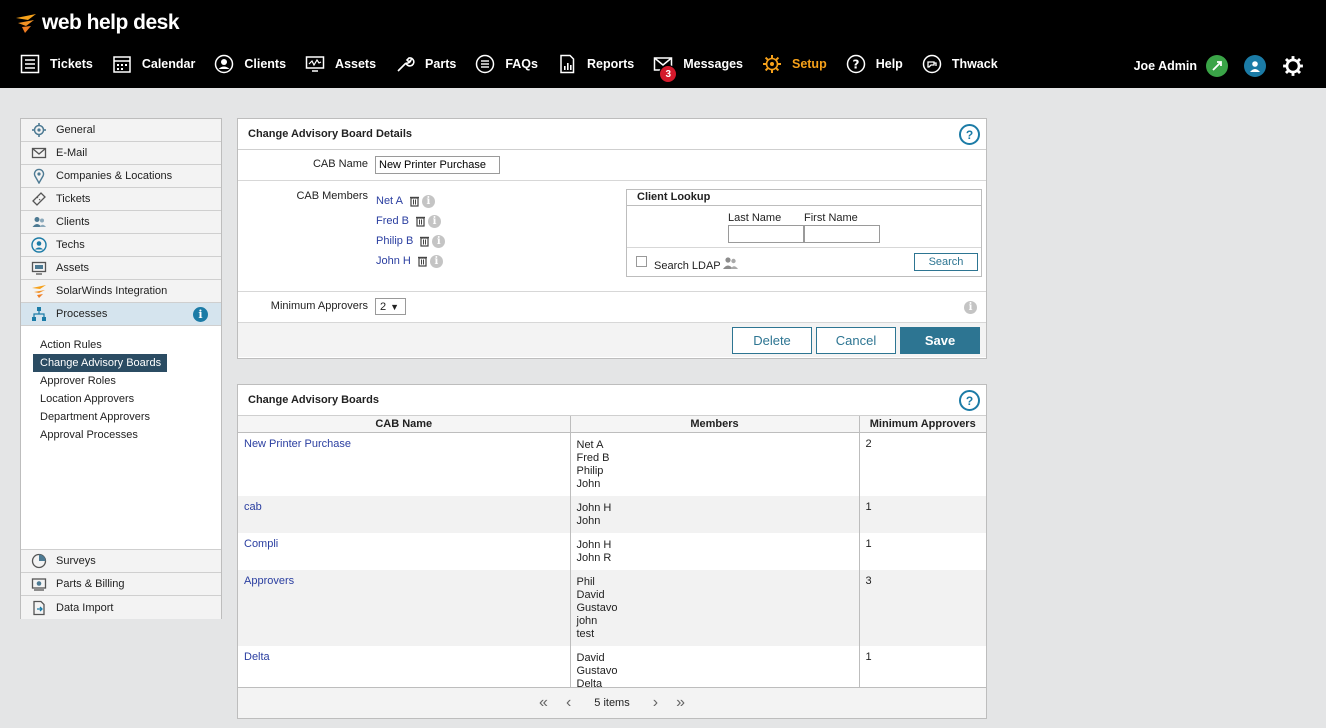 Image resolution: width=1326 pixels, height=728 pixels. Describe the element at coordinates (269, 581) in the screenshot. I see `cab-link: Approvers` at that location.